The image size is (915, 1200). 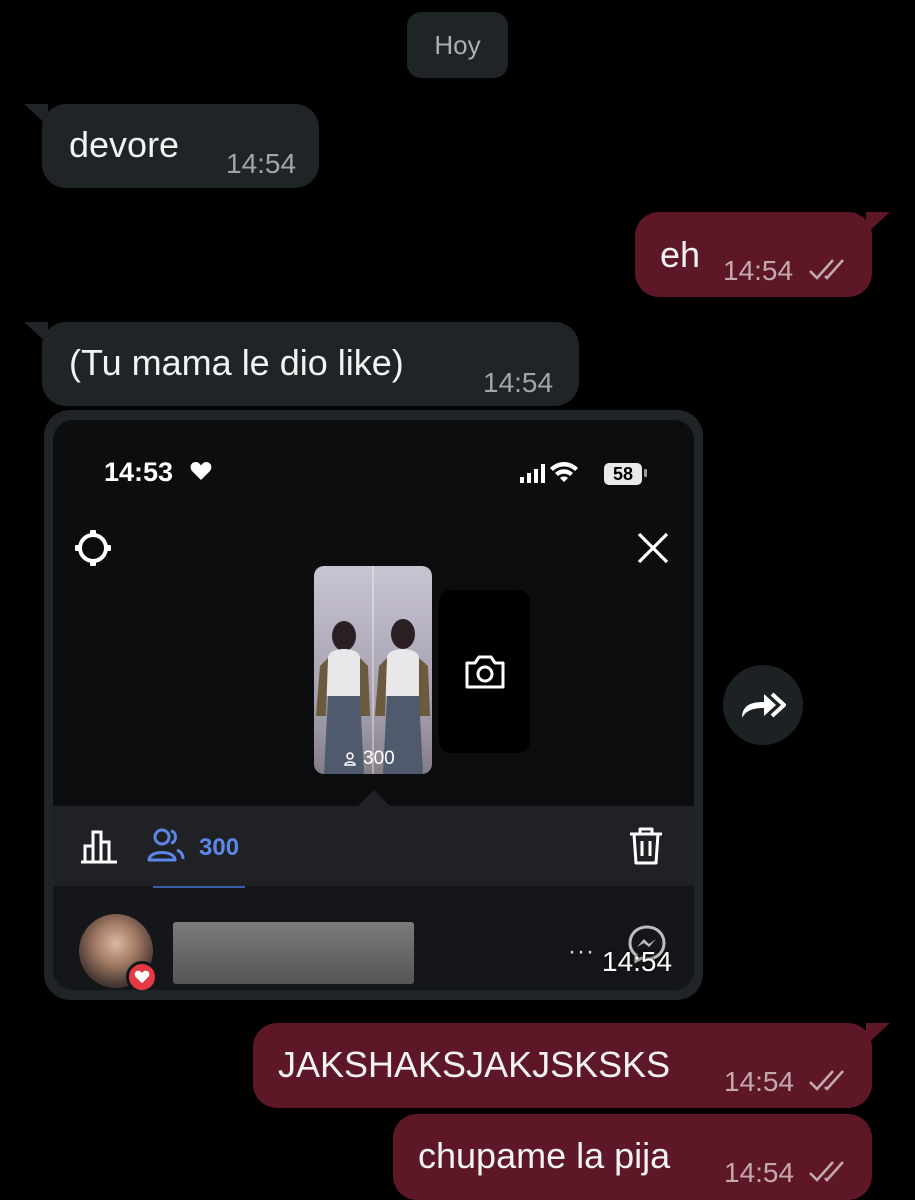 I want to click on viewers-icon, so click(x=166, y=845).